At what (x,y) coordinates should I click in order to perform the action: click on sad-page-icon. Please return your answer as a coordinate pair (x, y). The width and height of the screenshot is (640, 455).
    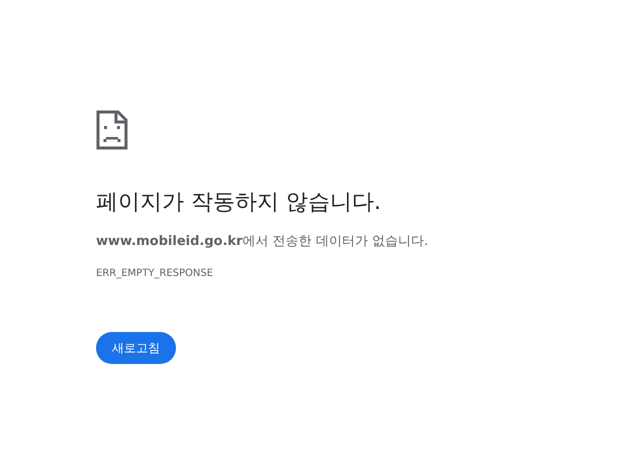
    Looking at the image, I should click on (112, 130).